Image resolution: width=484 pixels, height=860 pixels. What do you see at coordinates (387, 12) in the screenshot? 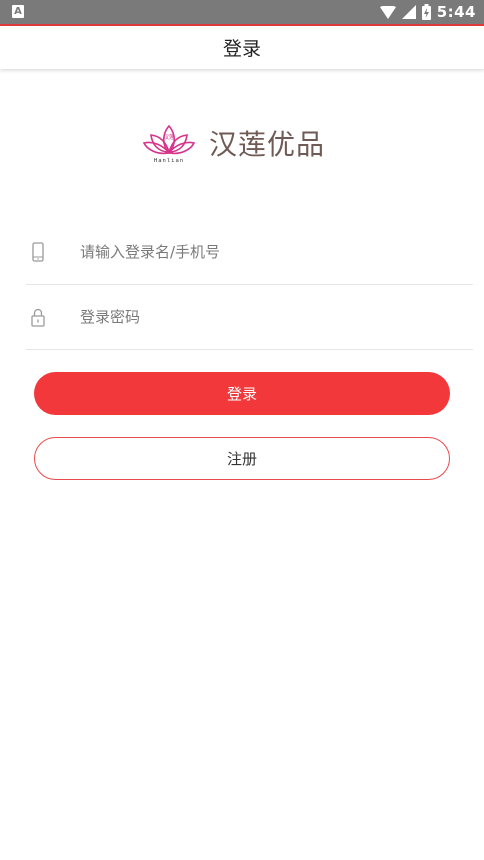
I see `wifi-icon` at bounding box center [387, 12].